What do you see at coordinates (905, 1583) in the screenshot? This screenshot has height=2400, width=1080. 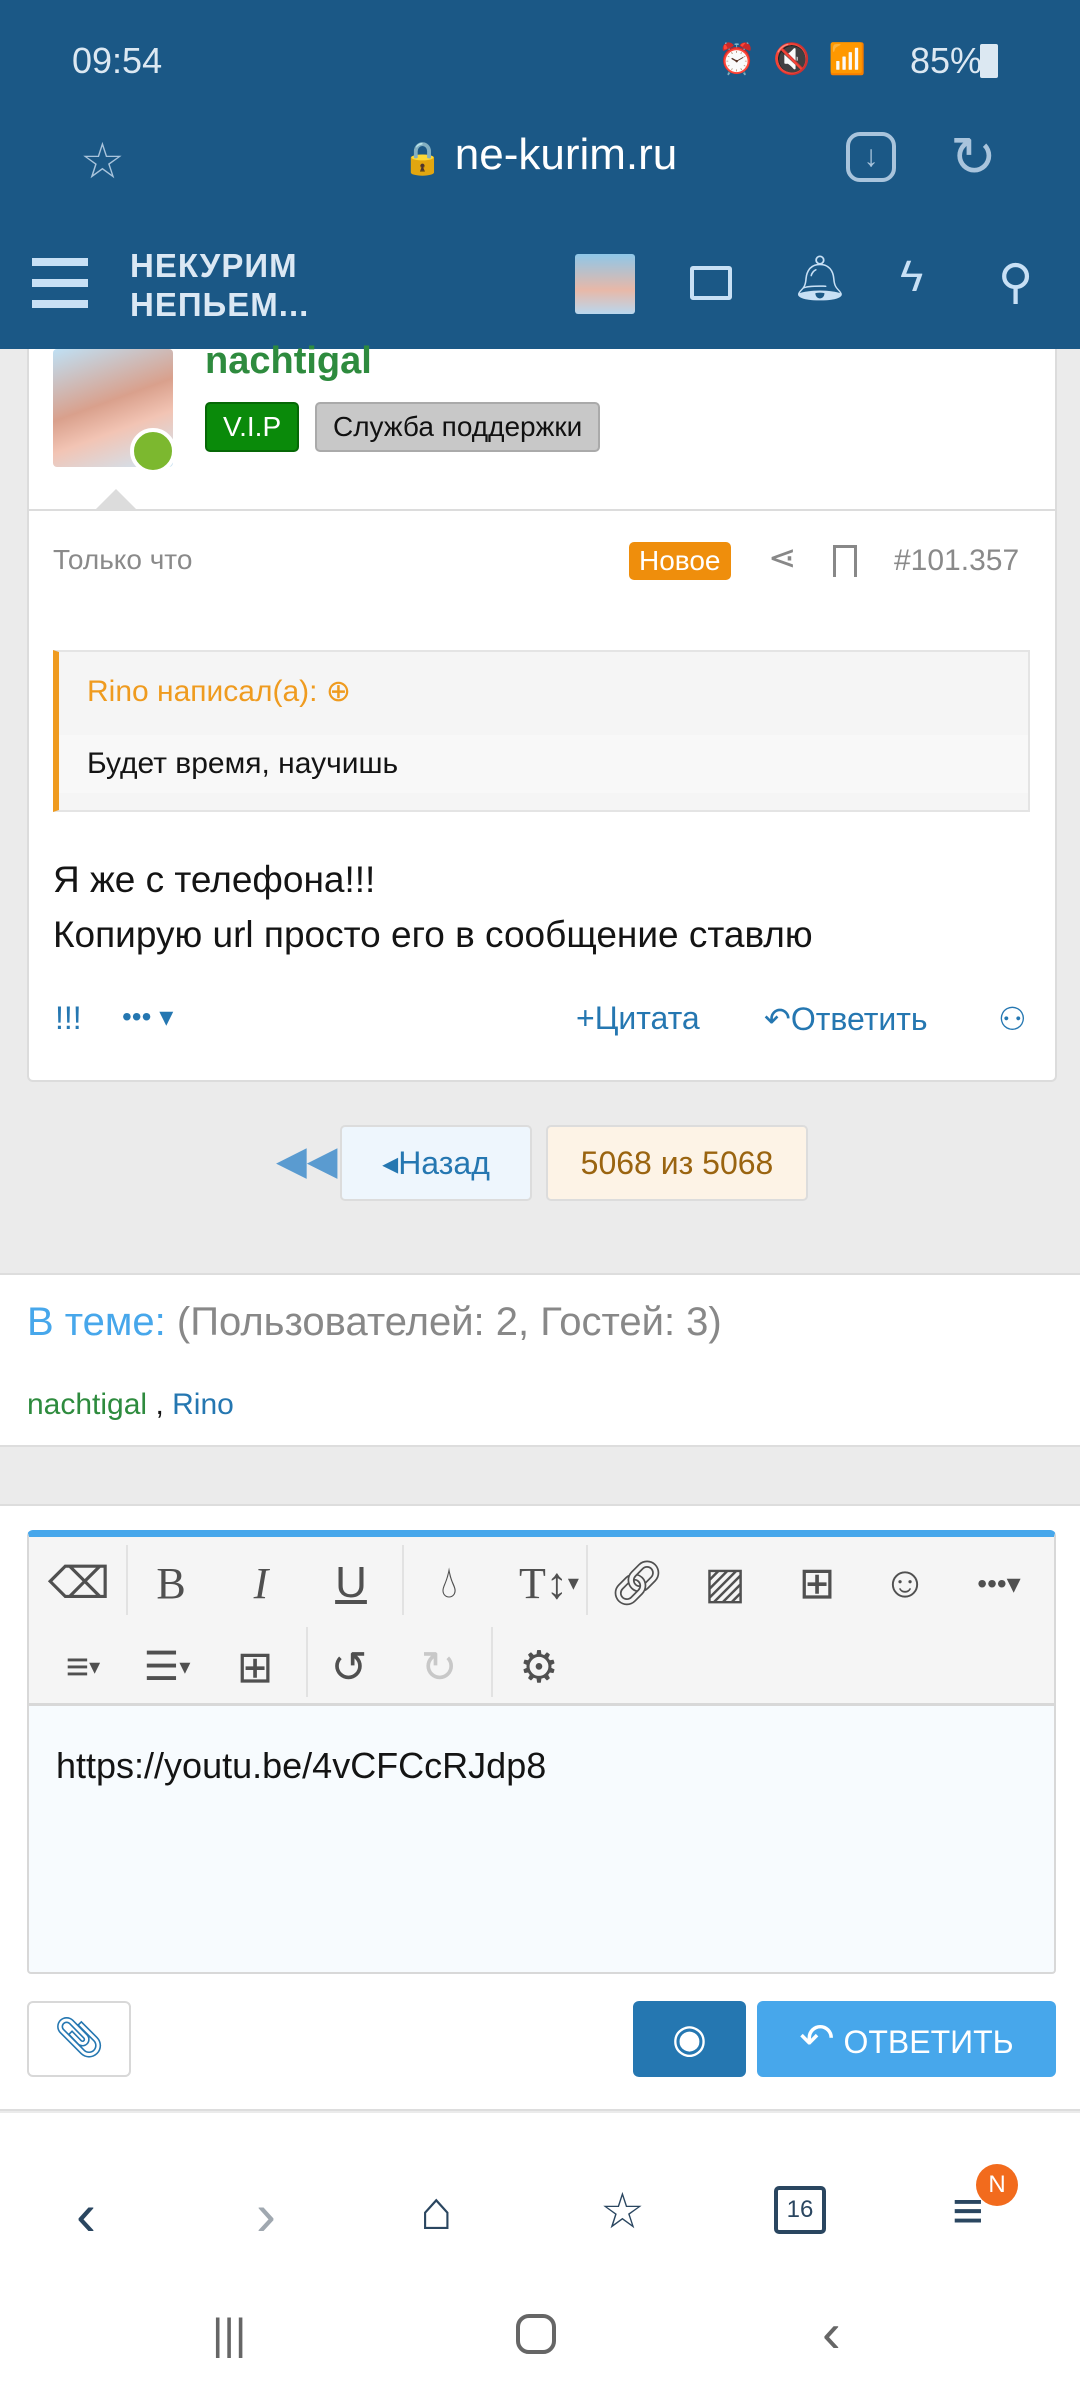 I see `emoji-icon: ☺` at bounding box center [905, 1583].